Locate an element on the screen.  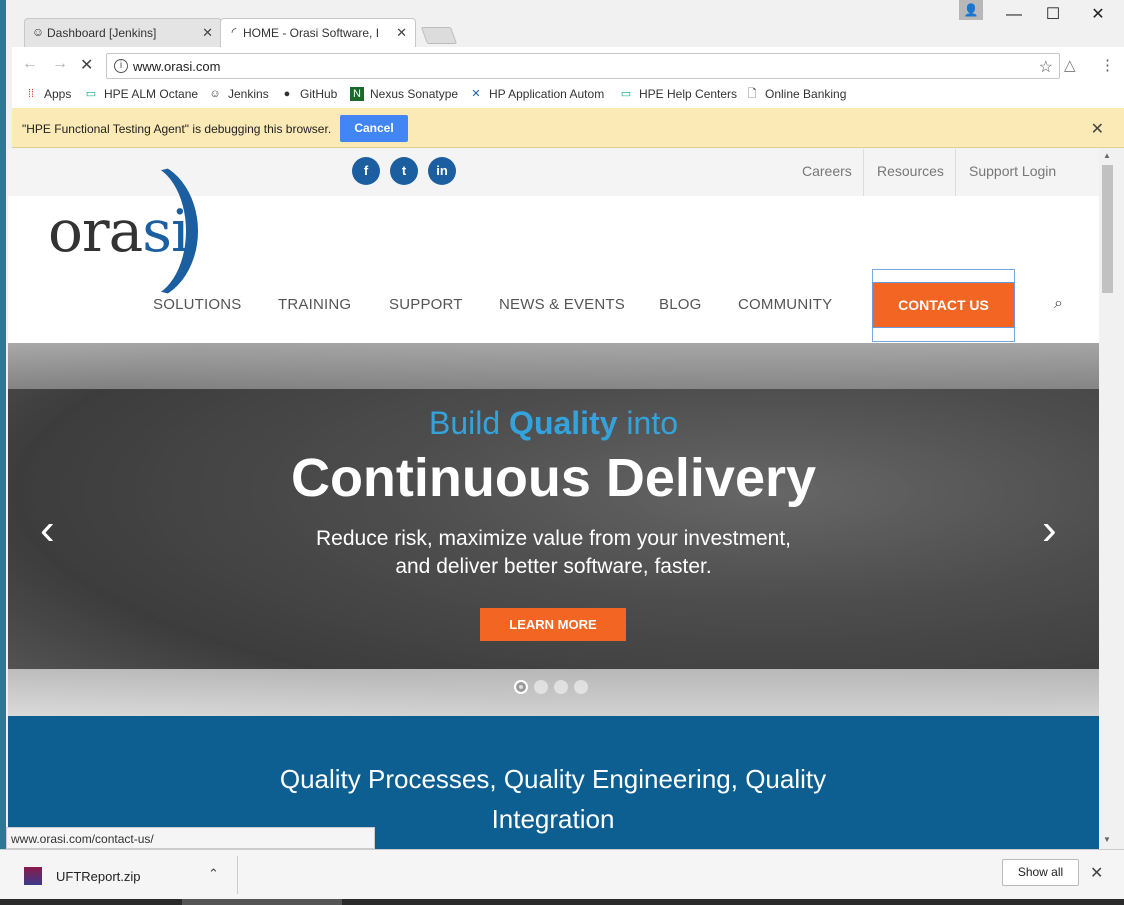
learn-more-button: LEARN MORE is located at coordinates (553, 624).